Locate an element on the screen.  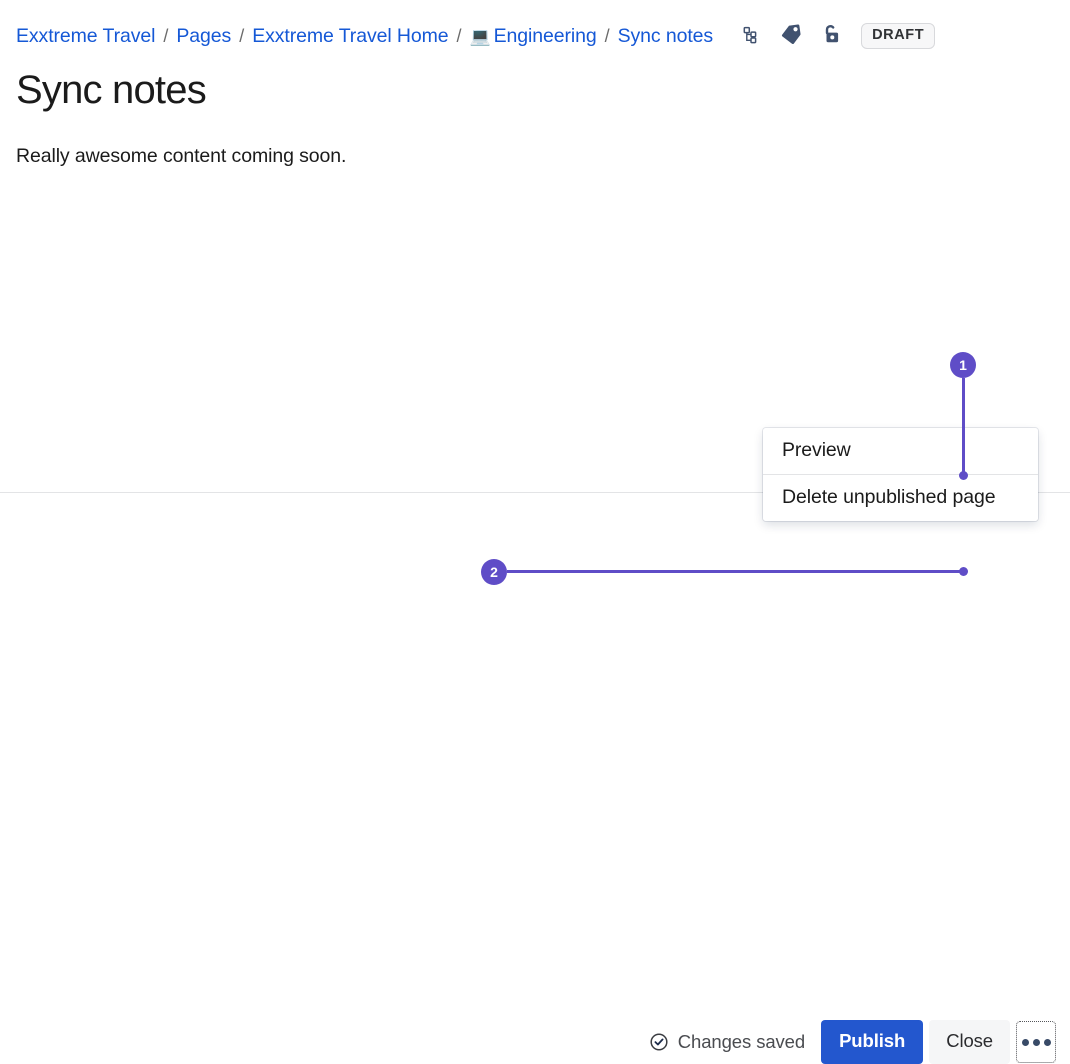
more-actions-button is located at coordinates (1036, 1041).